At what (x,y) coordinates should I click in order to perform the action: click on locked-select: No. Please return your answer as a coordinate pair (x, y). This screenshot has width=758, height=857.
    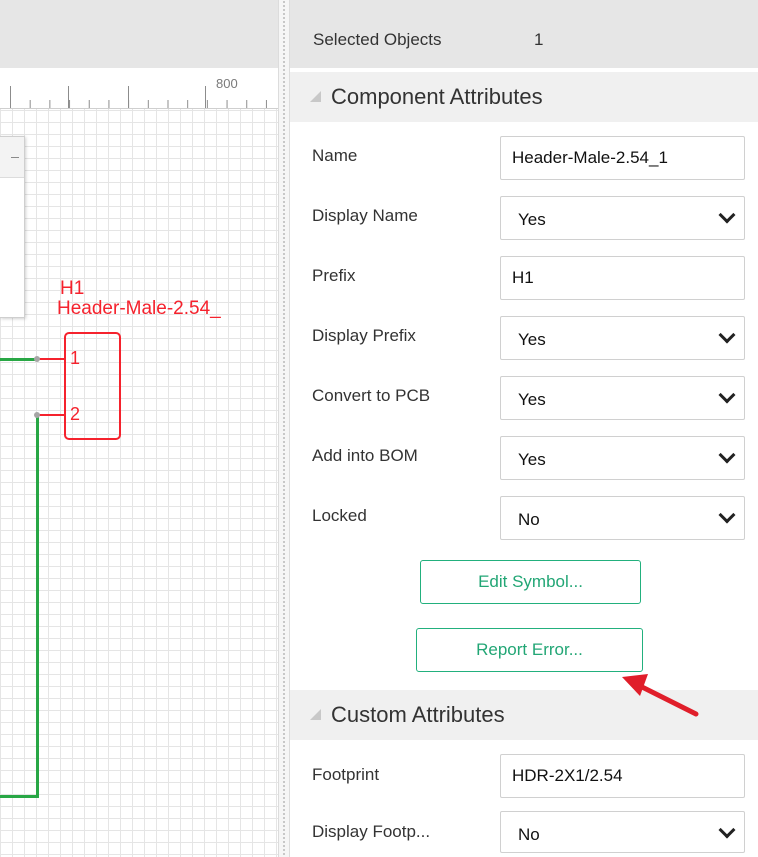
    Looking at the image, I should click on (622, 518).